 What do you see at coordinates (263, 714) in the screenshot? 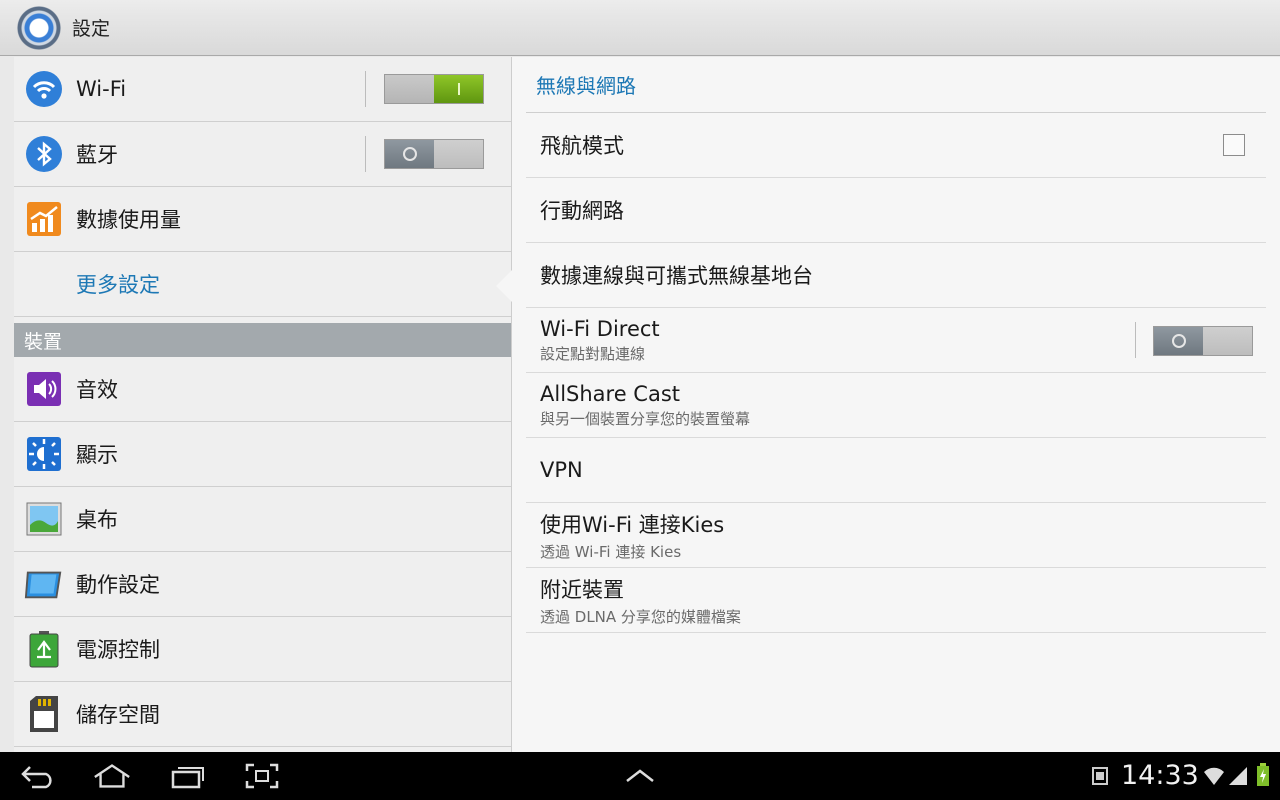
I see `sidebar-item-storage: 儲存空間` at bounding box center [263, 714].